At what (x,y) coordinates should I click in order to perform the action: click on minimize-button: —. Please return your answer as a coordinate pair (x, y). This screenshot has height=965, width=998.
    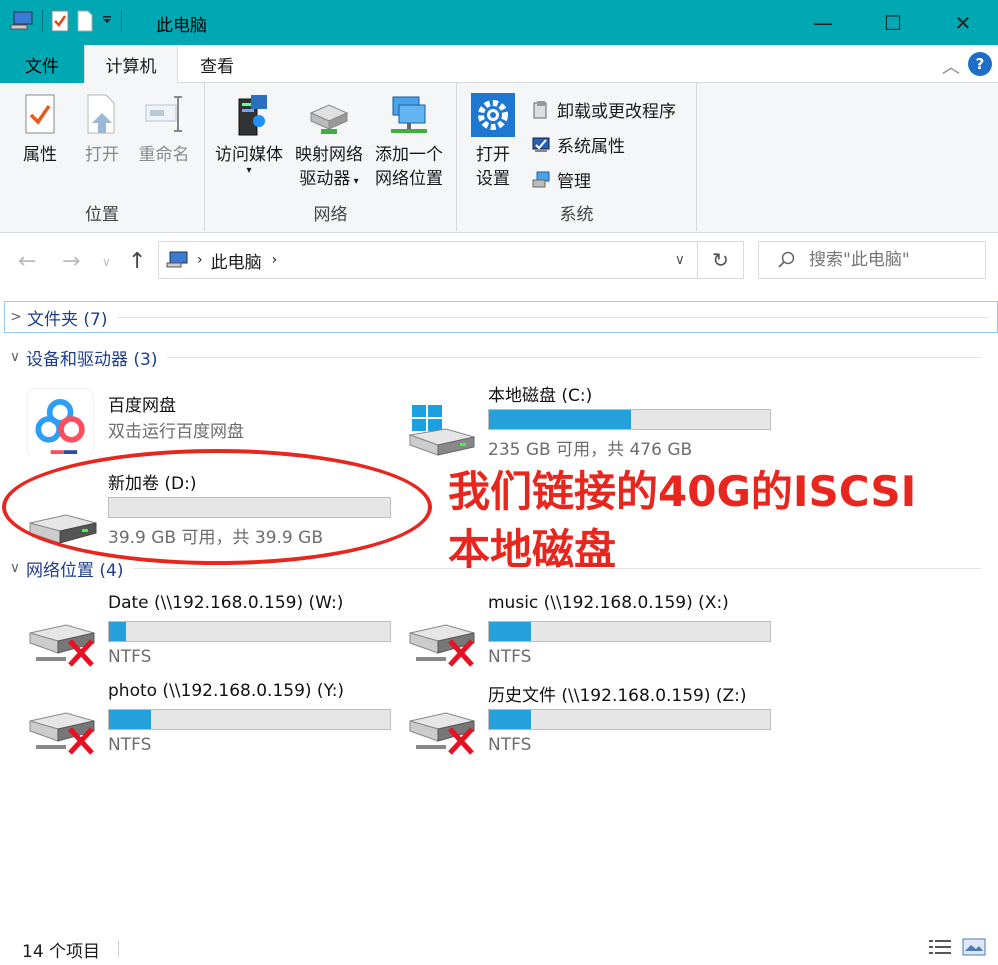
    Looking at the image, I should click on (823, 22).